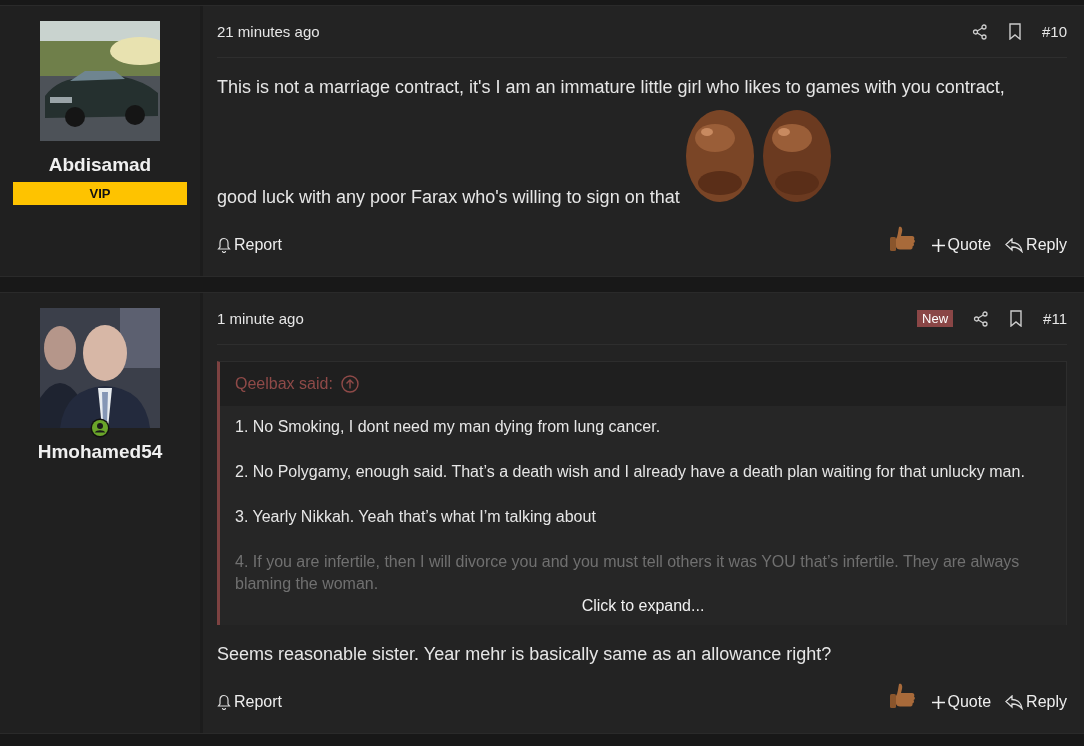 This screenshot has height=746, width=1084. What do you see at coordinates (630, 472) in the screenshot?
I see `quote-text: 2. No Polygamy, enough said. That’s a death wish and I already have a death plan waiting for that unlucky man.` at bounding box center [630, 472].